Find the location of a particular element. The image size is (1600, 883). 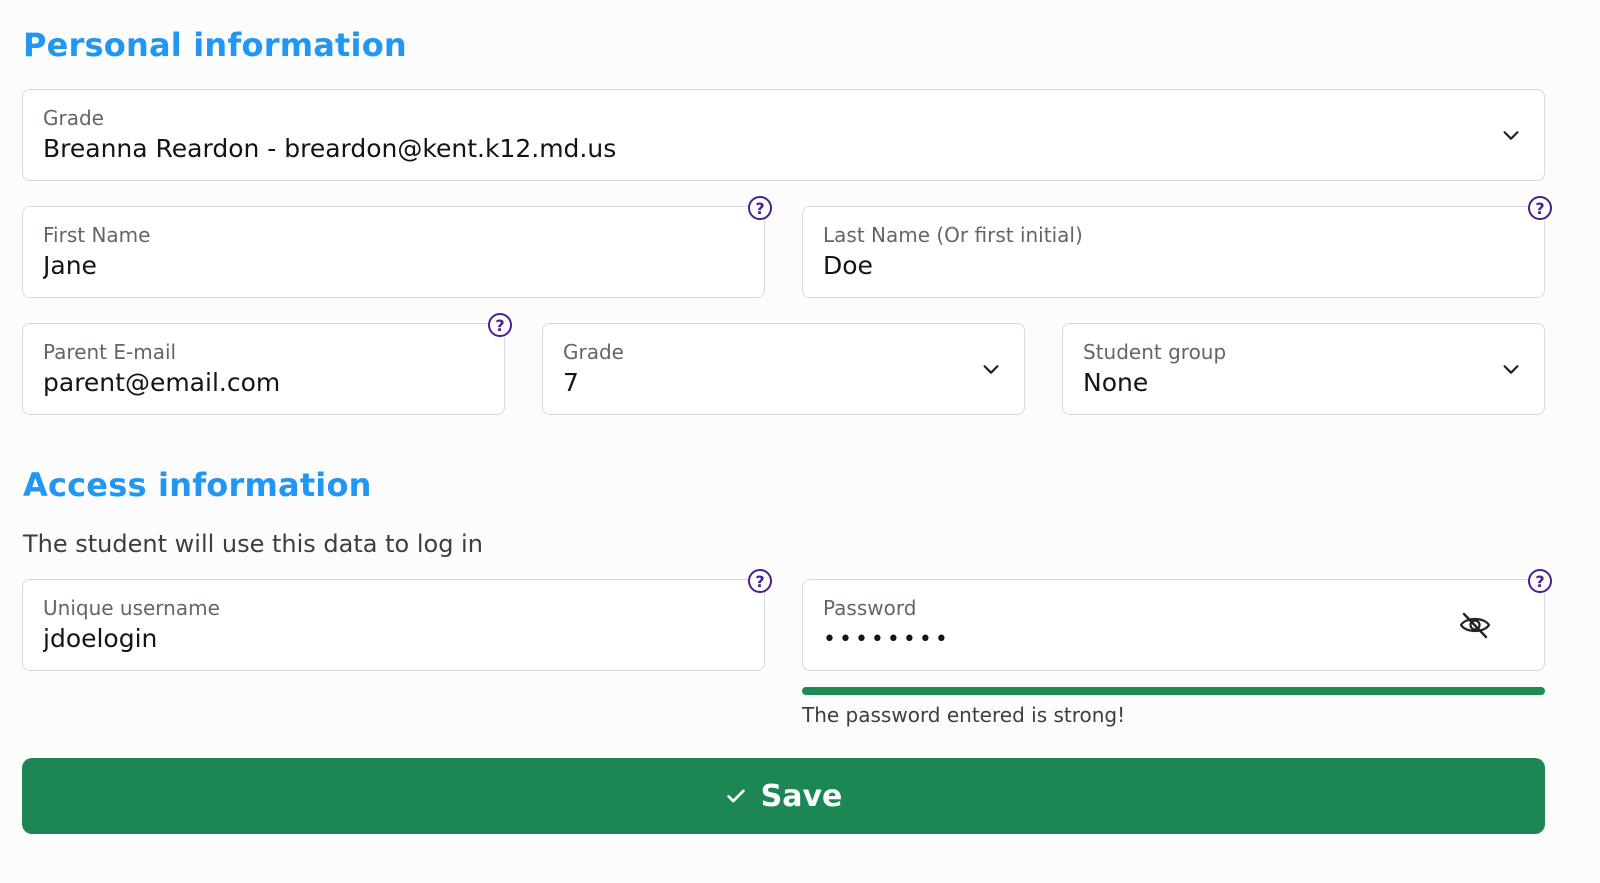

password-help-icon: ? is located at coordinates (1540, 581).